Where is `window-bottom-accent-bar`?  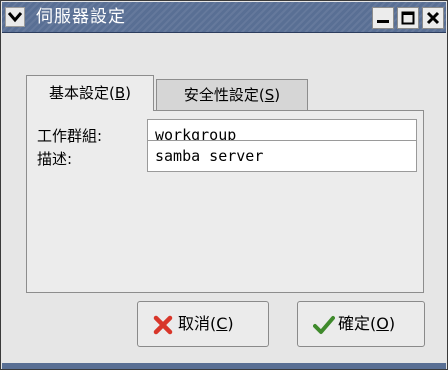
window-bottom-accent-bar is located at coordinates (224, 366).